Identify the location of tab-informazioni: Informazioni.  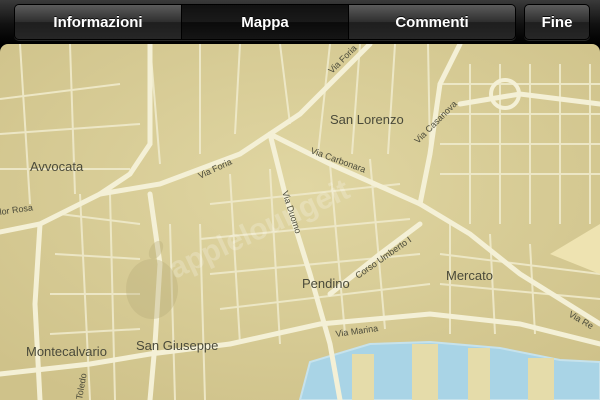
(98, 22).